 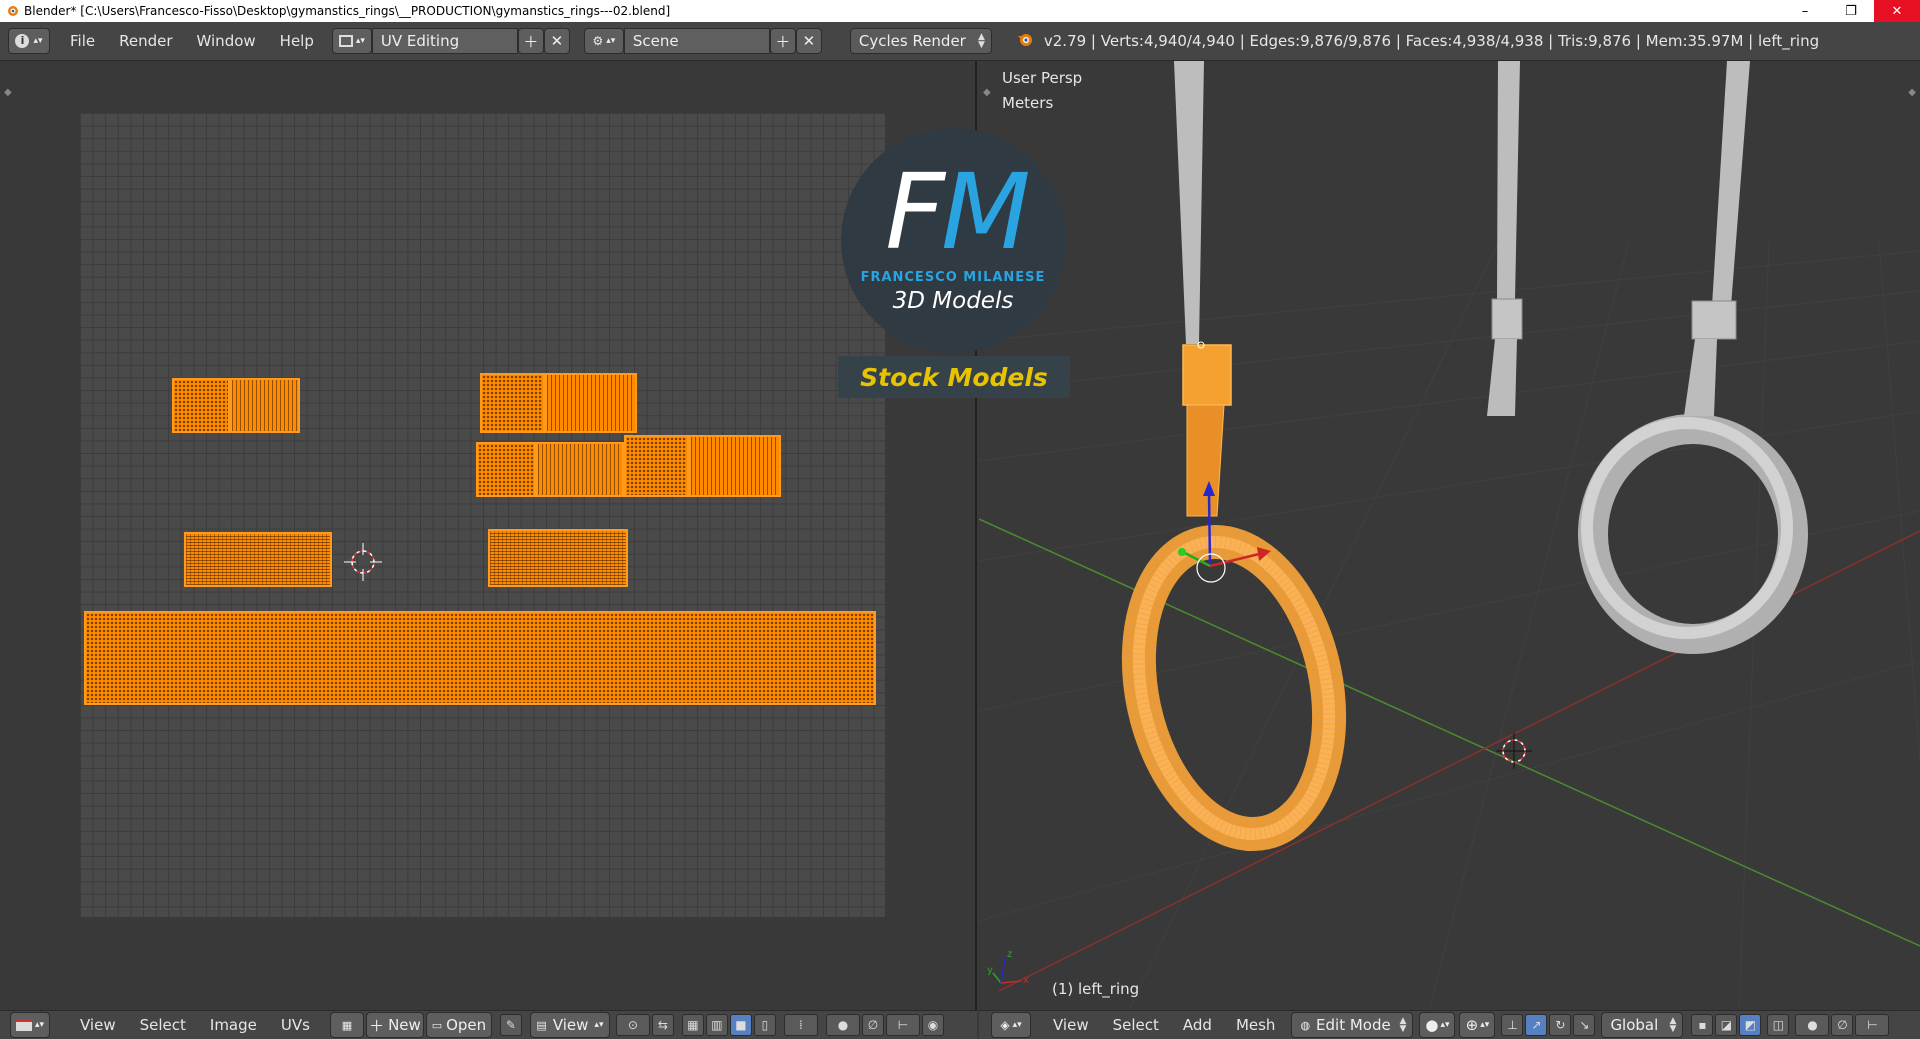 What do you see at coordinates (226, 41) in the screenshot?
I see `menu-window: Window` at bounding box center [226, 41].